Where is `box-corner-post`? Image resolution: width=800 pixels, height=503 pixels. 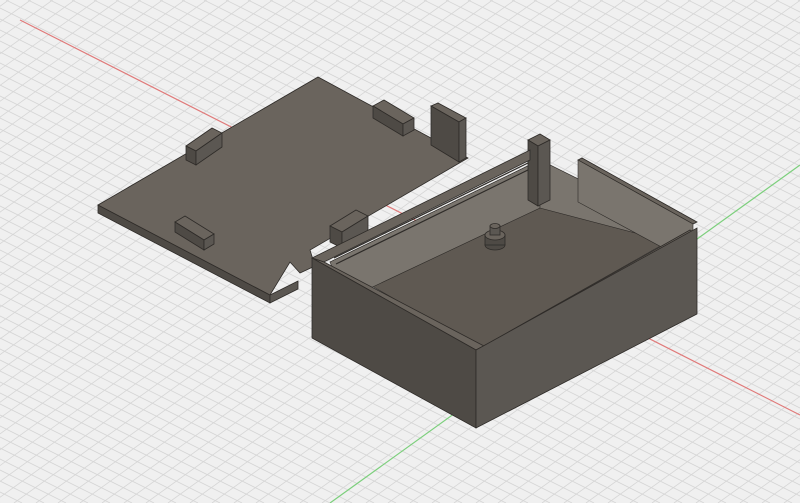 box-corner-post is located at coordinates (539, 170).